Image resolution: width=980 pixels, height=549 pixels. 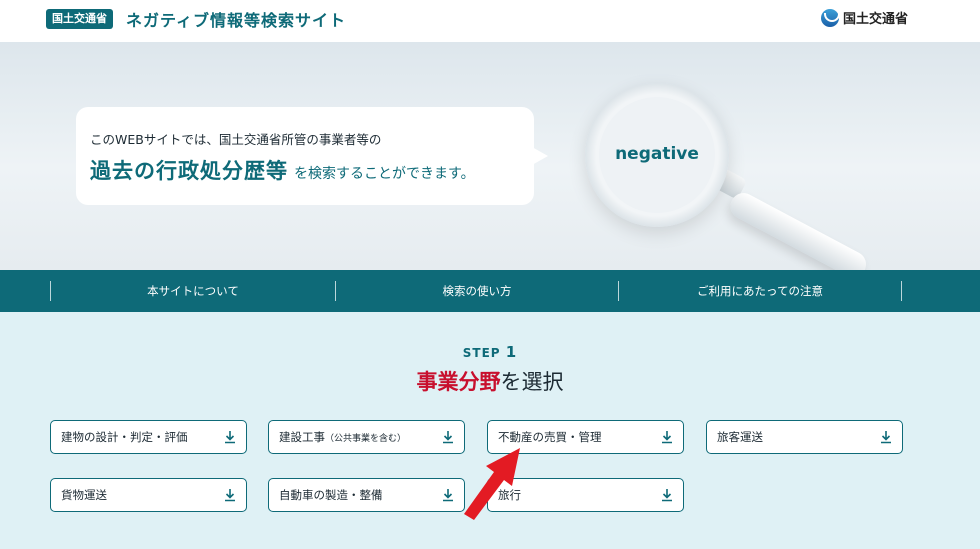 What do you see at coordinates (302, 437) in the screenshot?
I see `category-label-text: 建設工事` at bounding box center [302, 437].